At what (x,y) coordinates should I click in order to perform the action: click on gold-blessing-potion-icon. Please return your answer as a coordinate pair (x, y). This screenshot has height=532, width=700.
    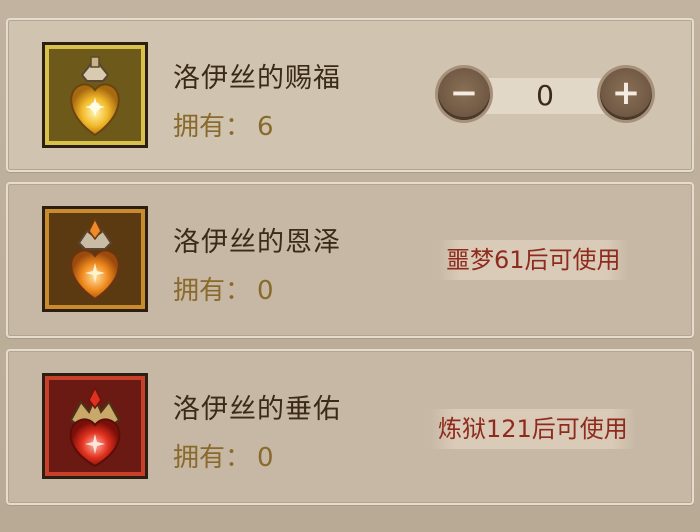
    Looking at the image, I should click on (95, 95).